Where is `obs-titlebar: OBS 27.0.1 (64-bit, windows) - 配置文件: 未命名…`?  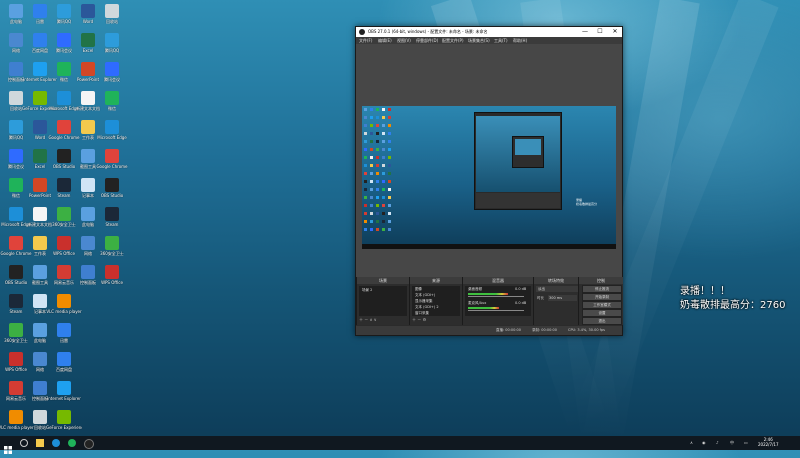 obs-titlebar: OBS 27.0.1 (64-bit, windows) - 配置文件: 未命名… is located at coordinates (489, 32).